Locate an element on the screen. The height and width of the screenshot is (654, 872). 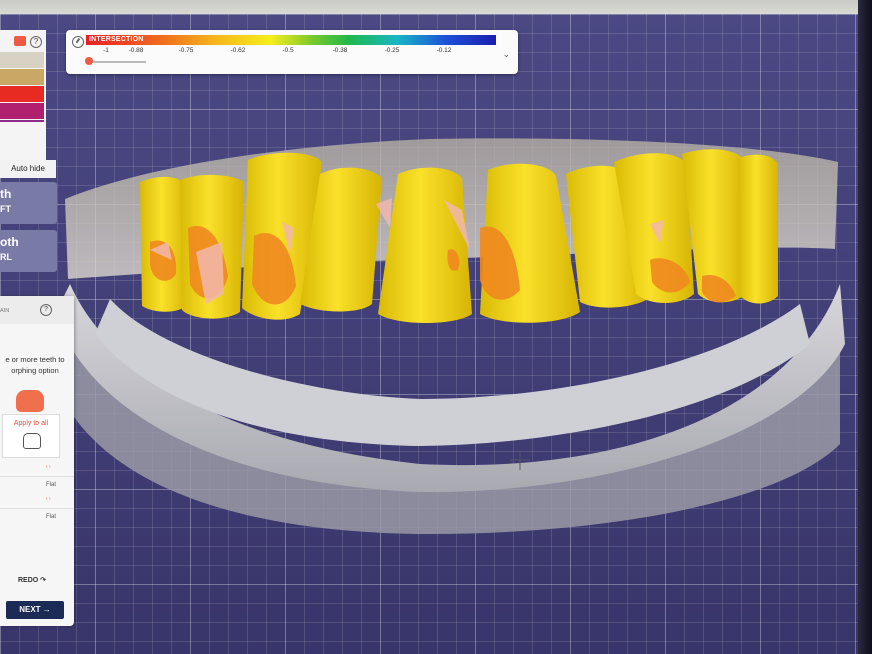
teeth-icon is located at coordinates (32, 441).